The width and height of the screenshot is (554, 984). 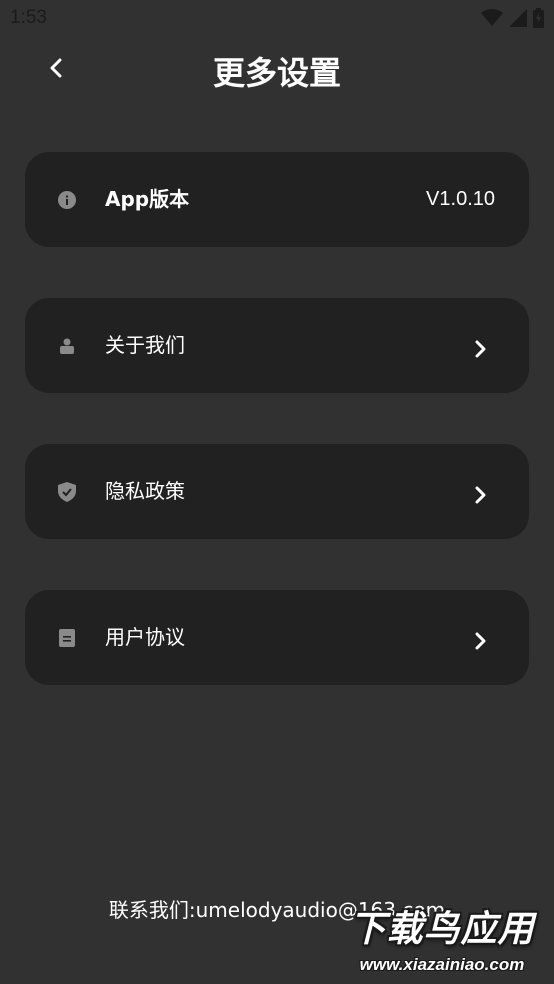 What do you see at coordinates (276, 73) in the screenshot?
I see `page-title: 更多设置` at bounding box center [276, 73].